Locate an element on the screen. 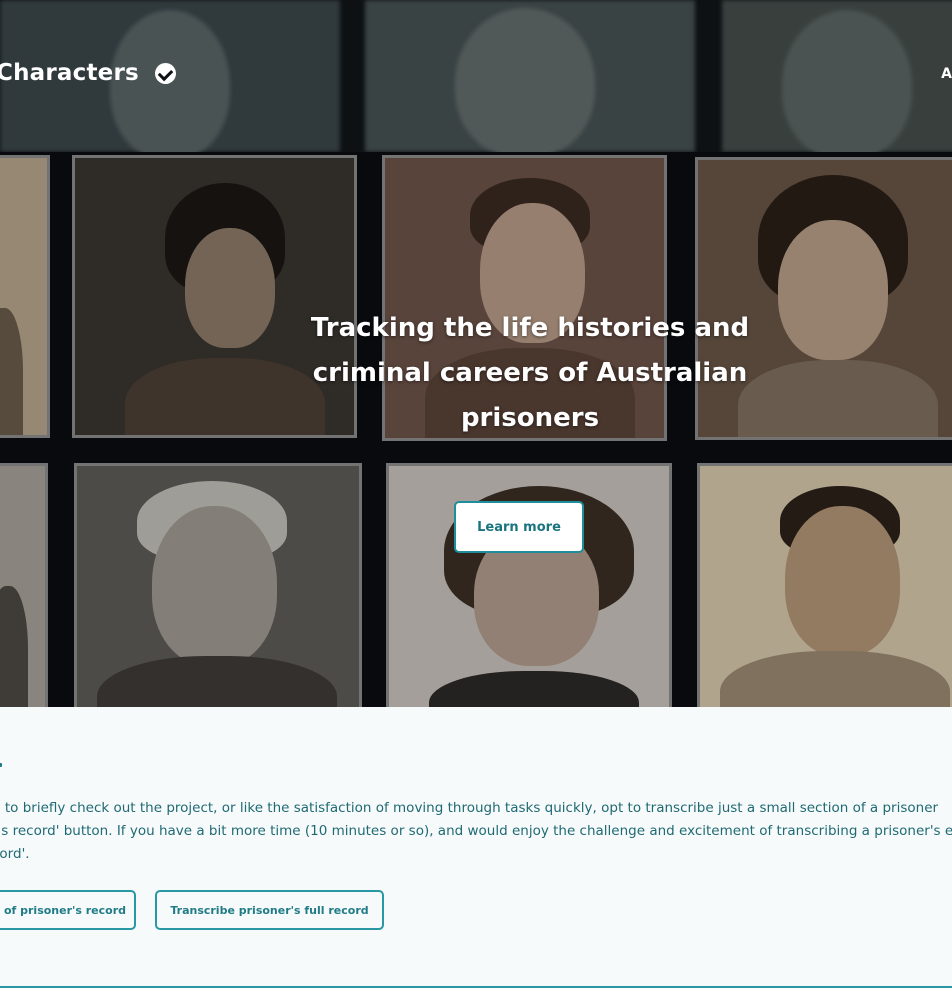  site-title: Characters is located at coordinates (88, 73).